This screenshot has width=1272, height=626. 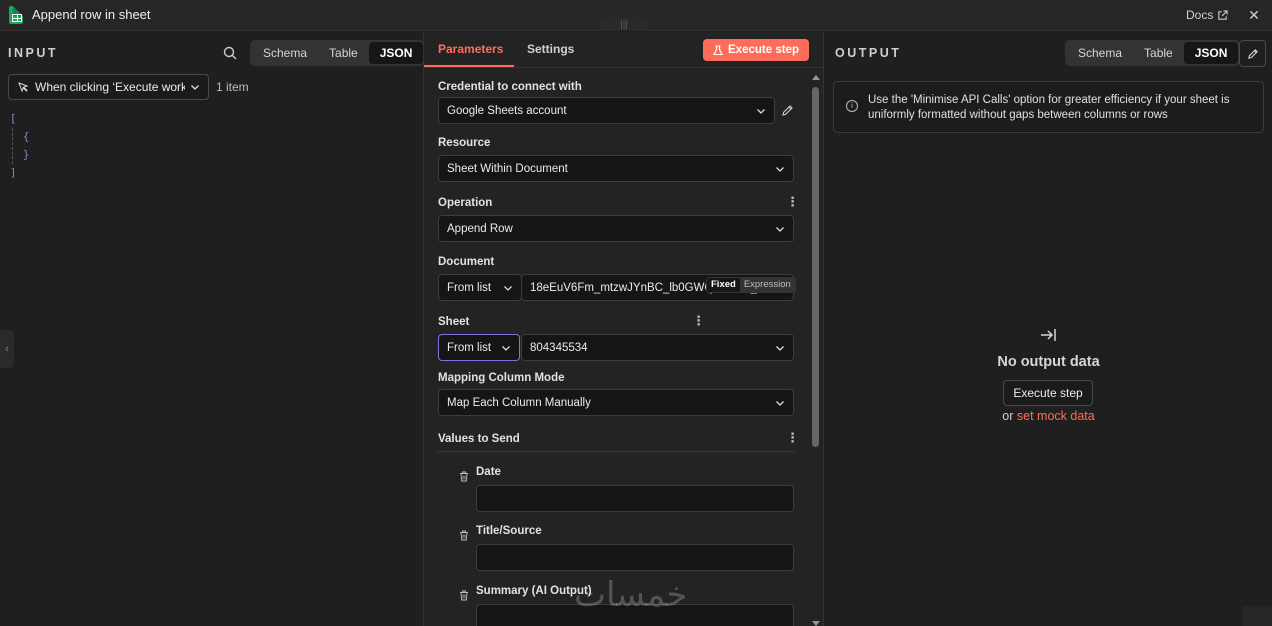 What do you see at coordinates (507, 110) in the screenshot?
I see `credential-value: Google Sheets account` at bounding box center [507, 110].